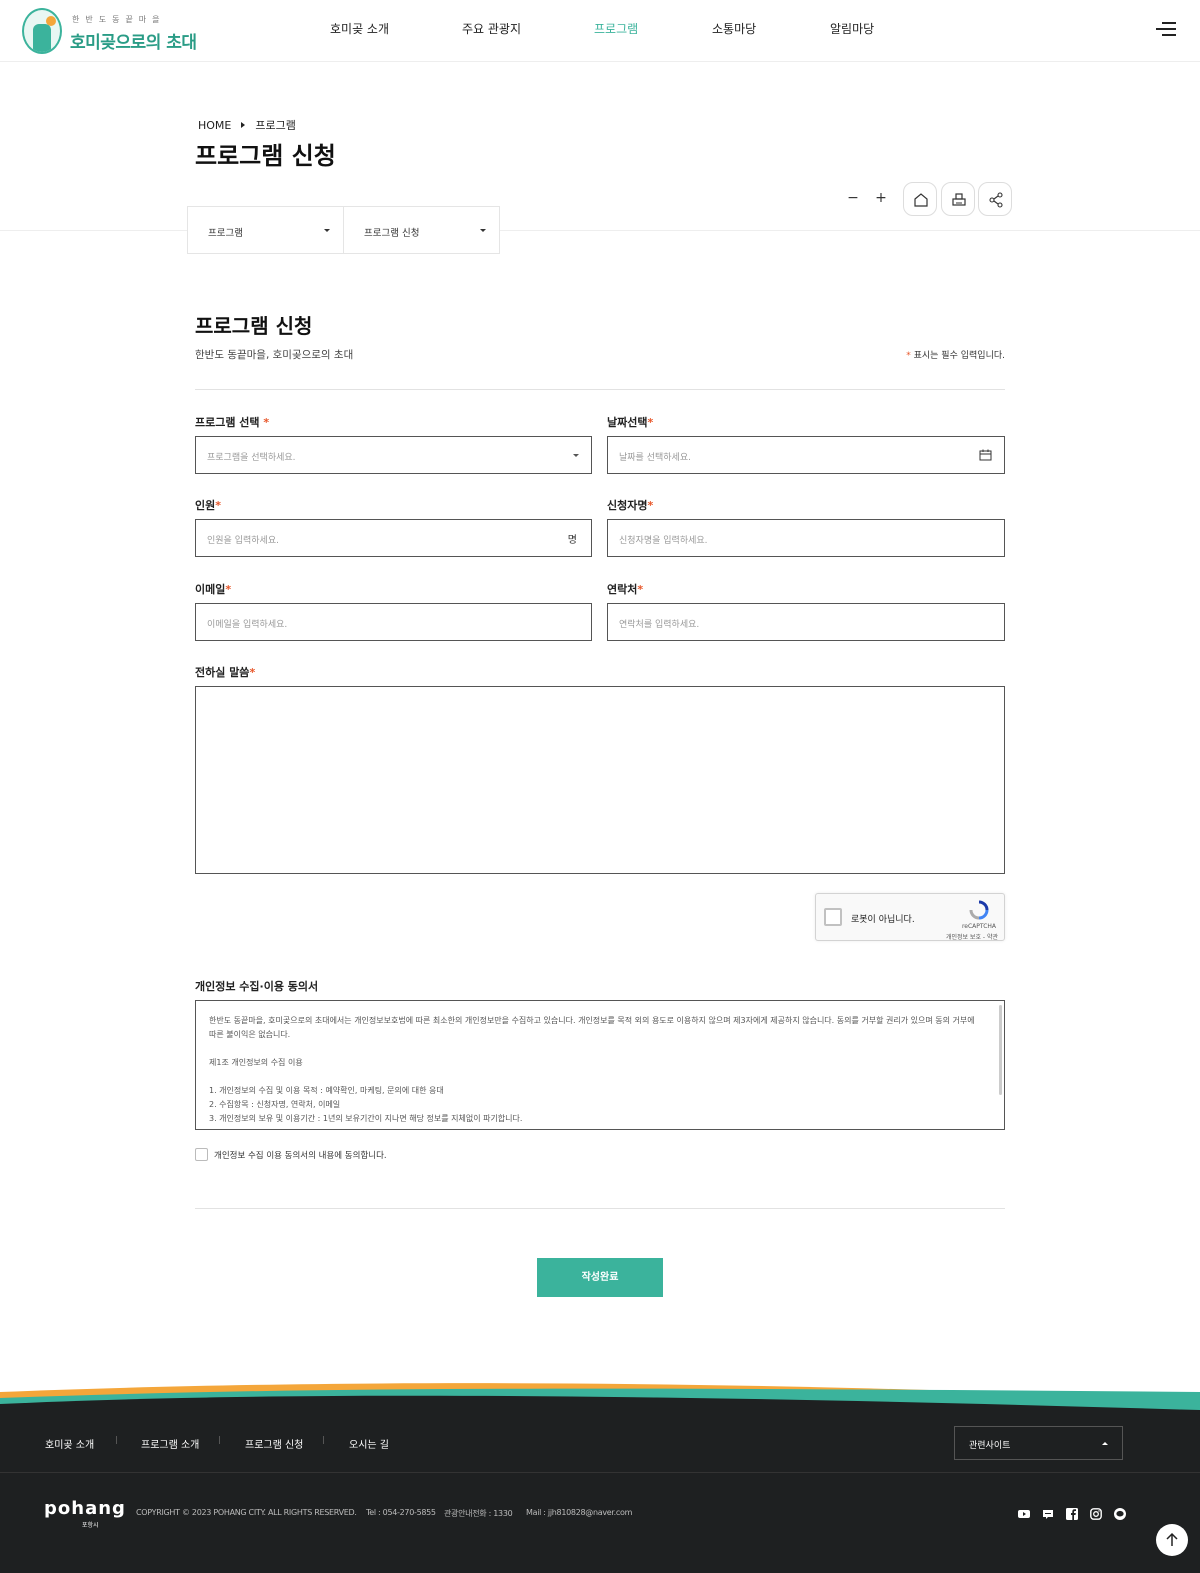 This screenshot has width=1200, height=1573. I want to click on footer-link-directions: 오시는 길, so click(369, 1443).